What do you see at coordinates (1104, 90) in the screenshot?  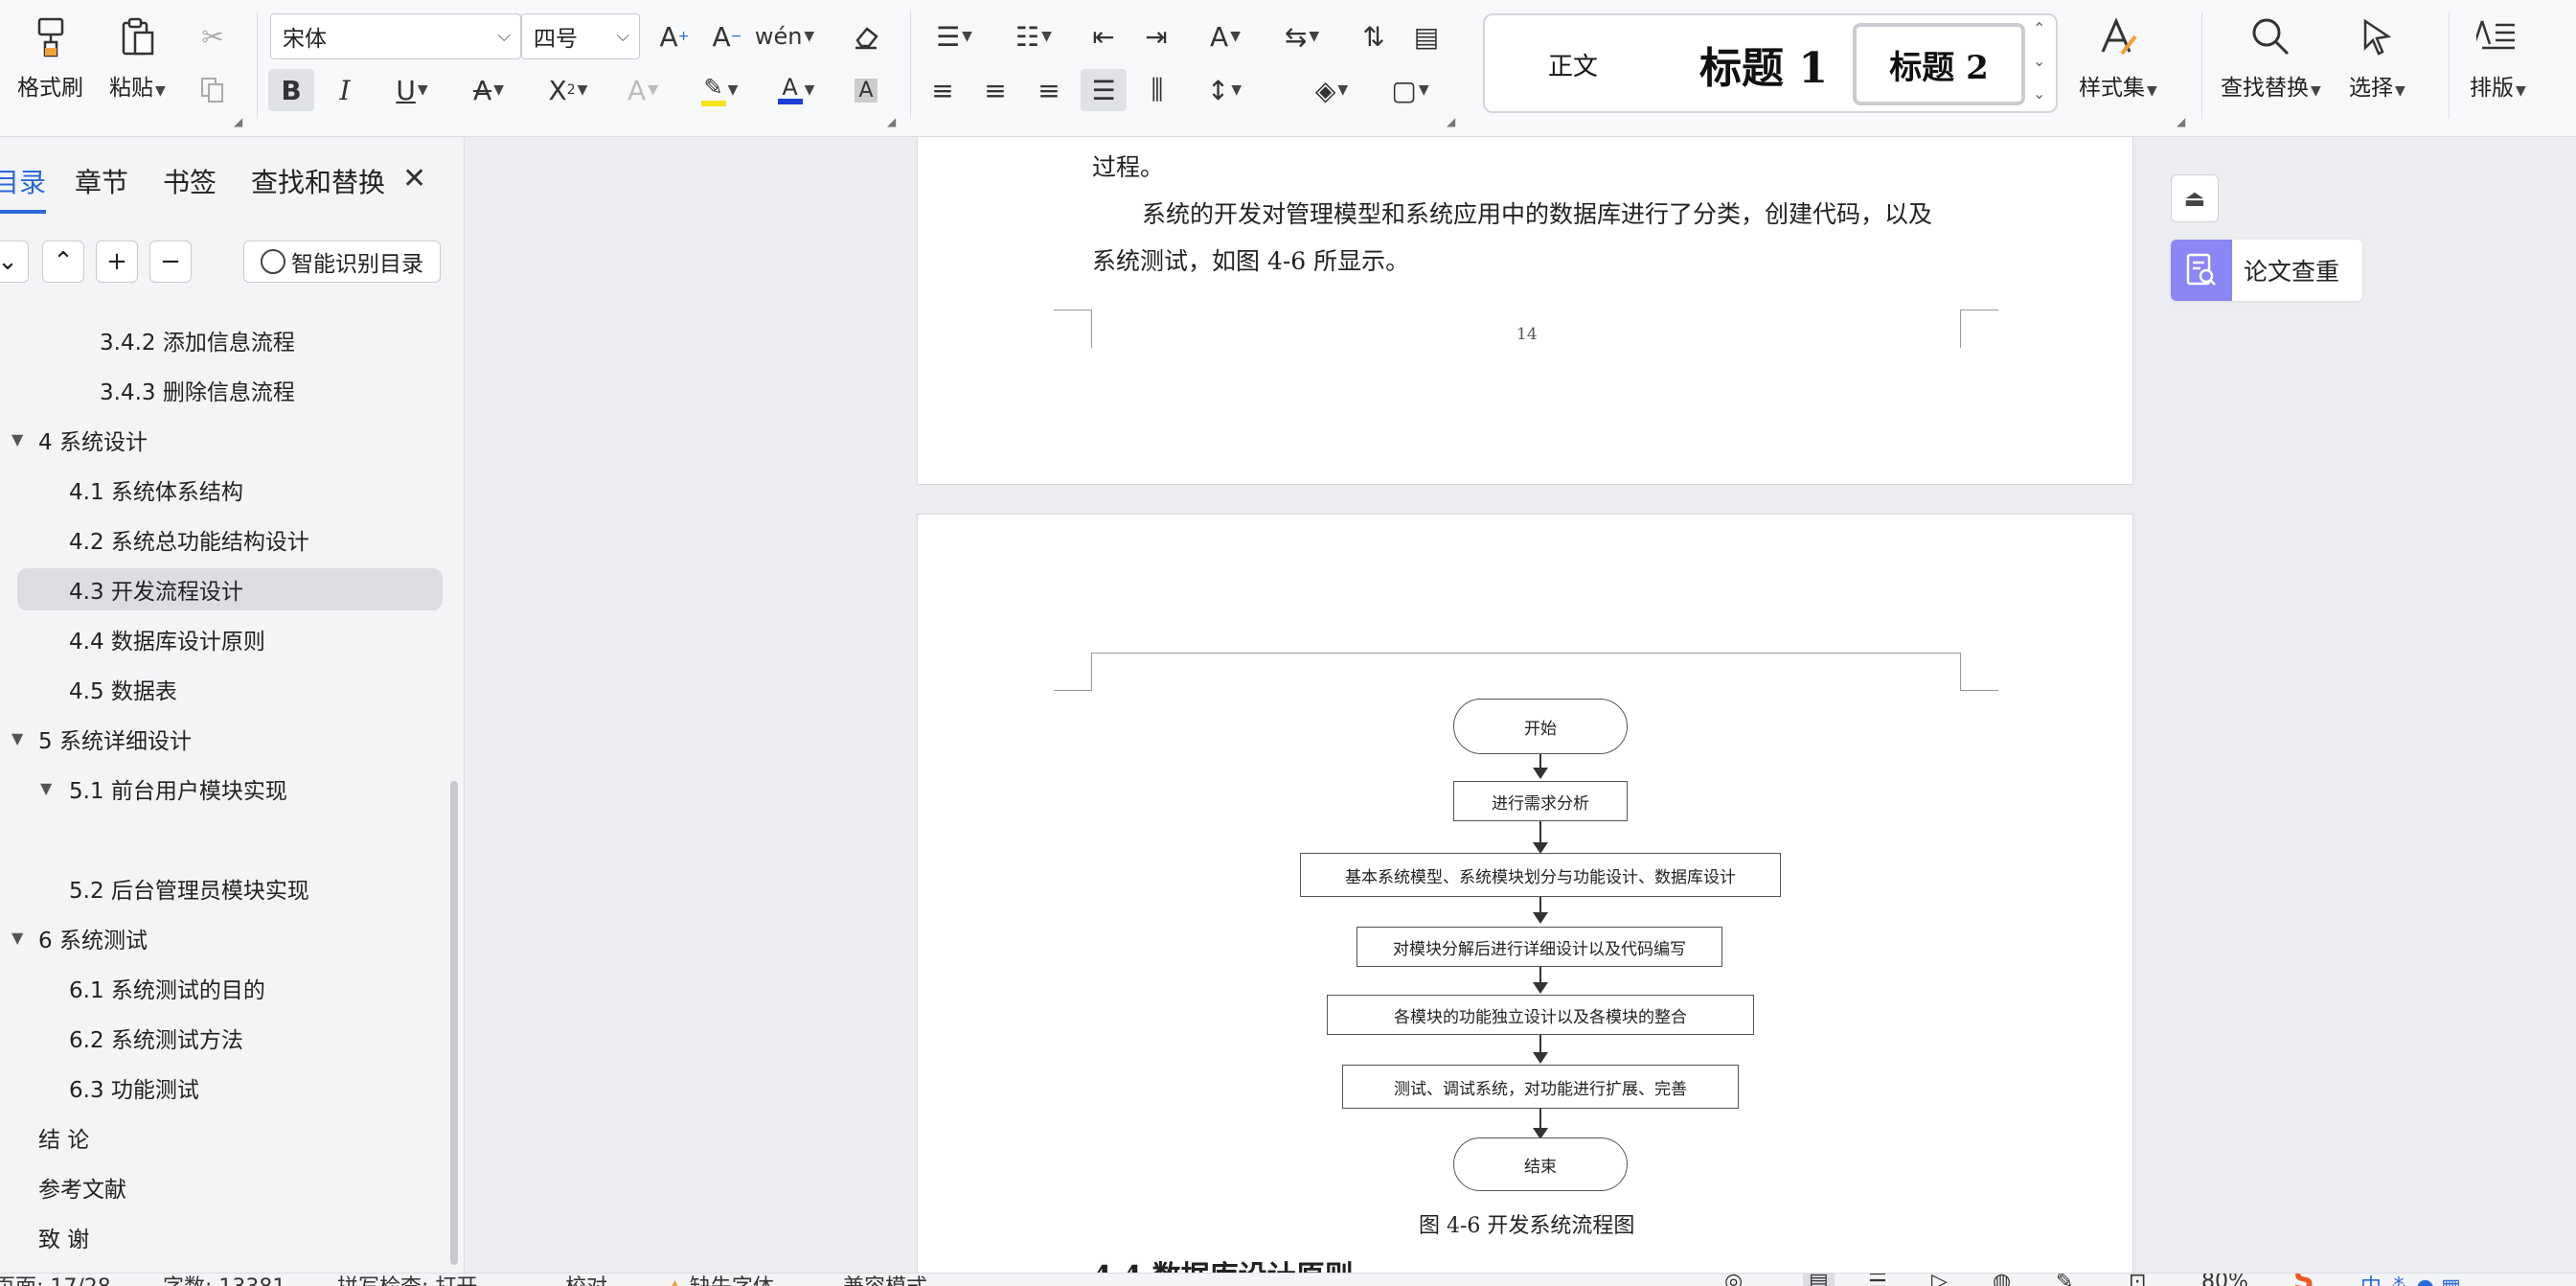 I see `justify-icon: ☰` at bounding box center [1104, 90].